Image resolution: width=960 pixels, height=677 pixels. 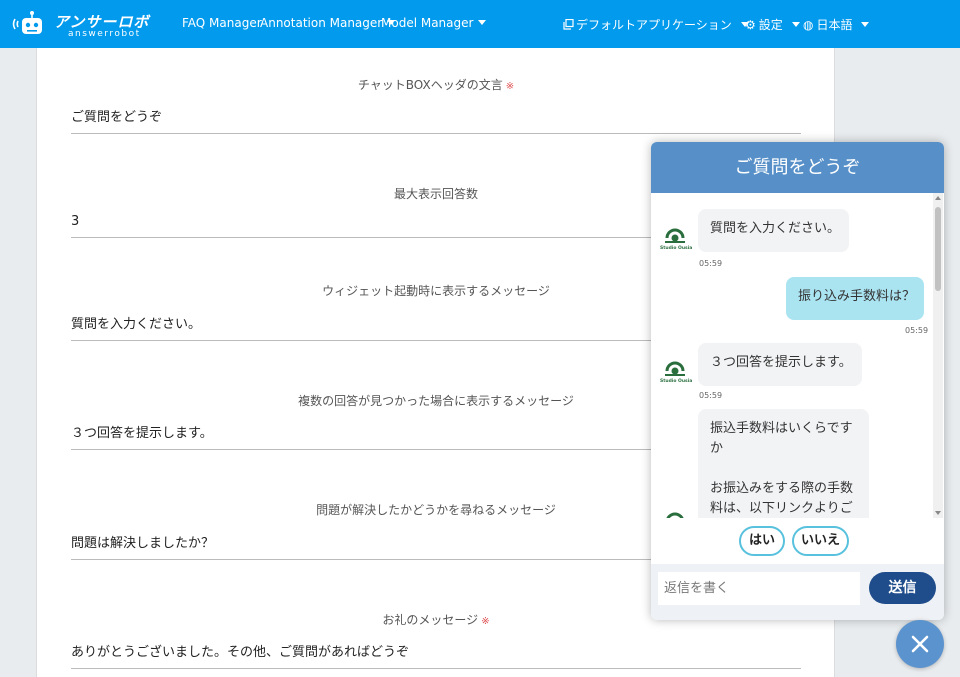 I want to click on close-icon, so click(x=920, y=644).